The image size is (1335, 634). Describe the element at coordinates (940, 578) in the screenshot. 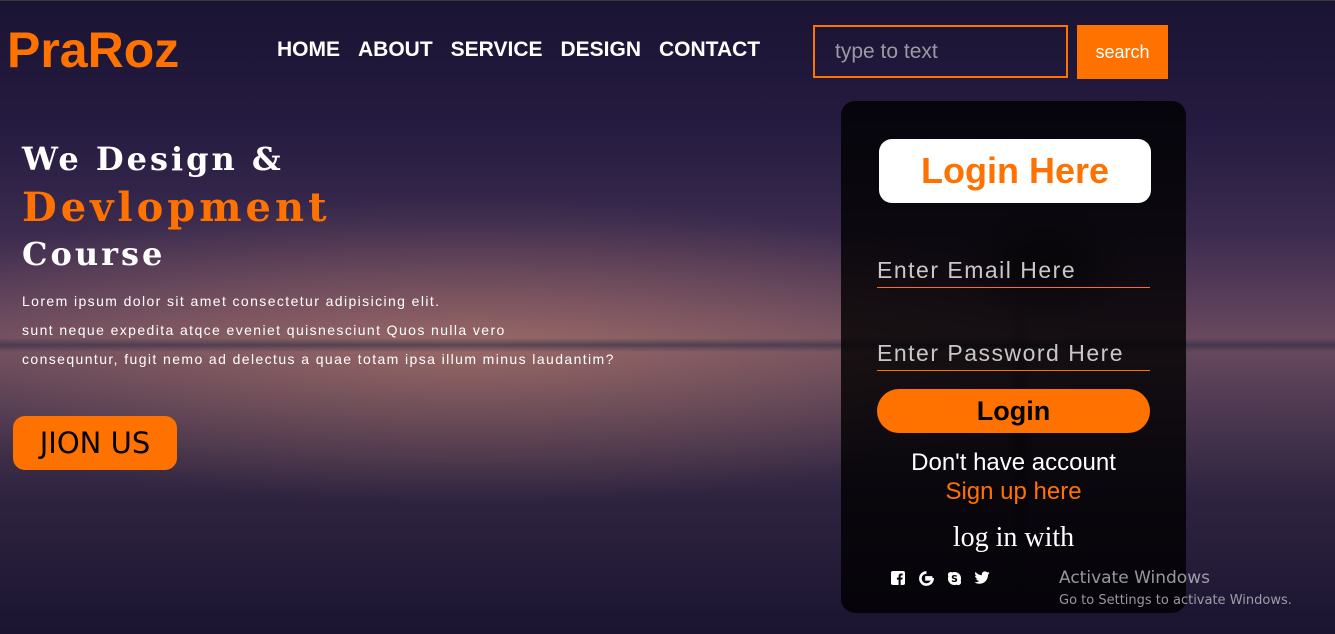

I see `social-login-icons: S` at that location.